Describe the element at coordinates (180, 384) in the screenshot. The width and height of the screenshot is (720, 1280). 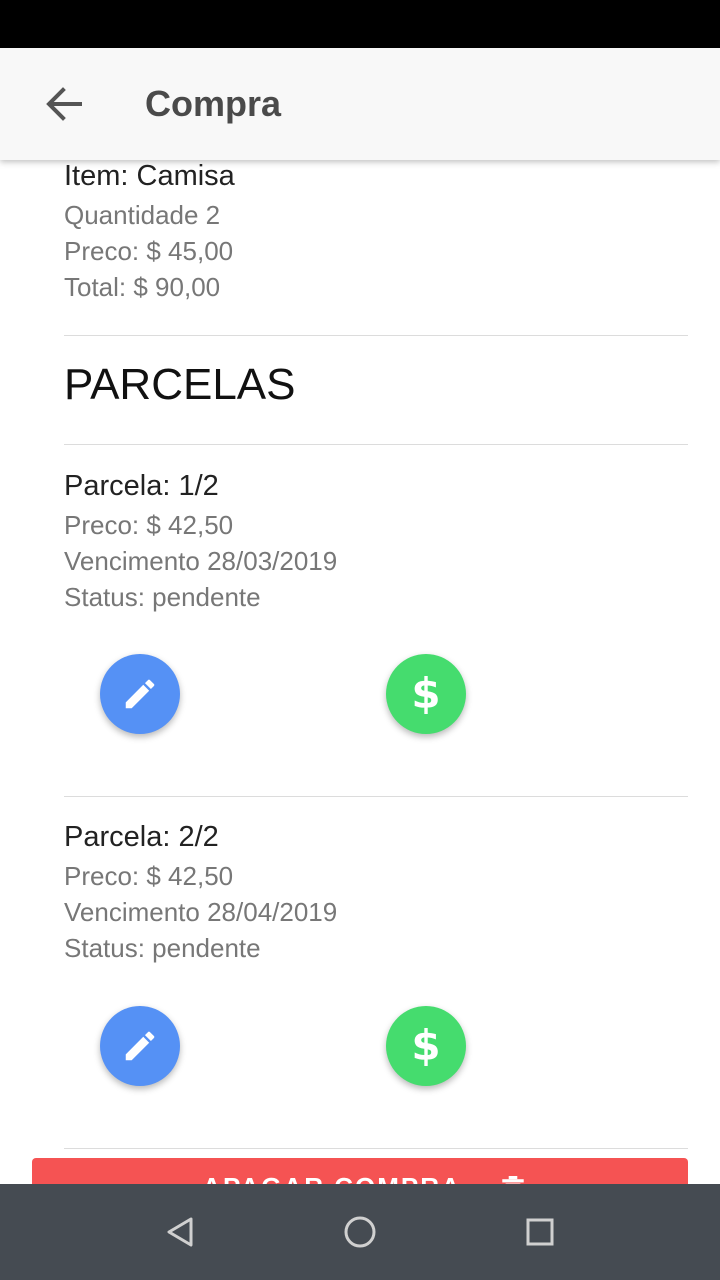
I see `section-title: PARCELAS` at that location.